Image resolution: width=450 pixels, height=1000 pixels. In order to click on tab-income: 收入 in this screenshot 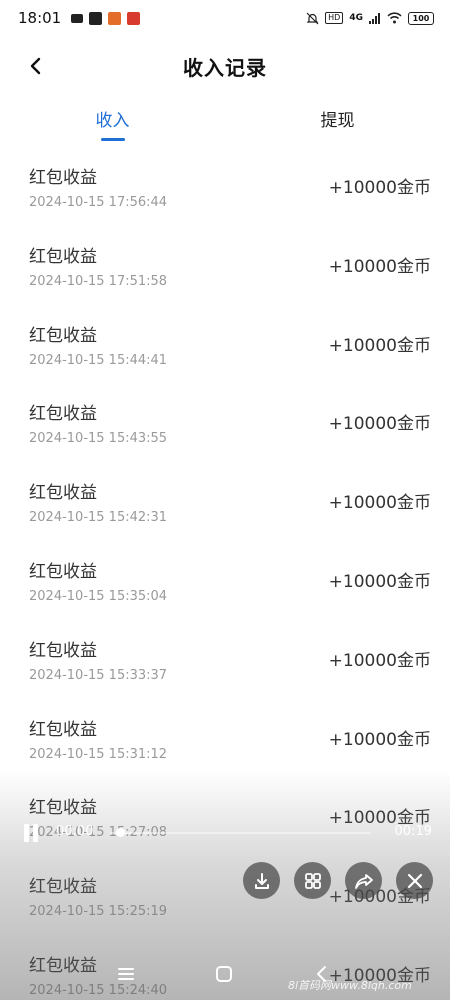, I will do `click(112, 126)`.